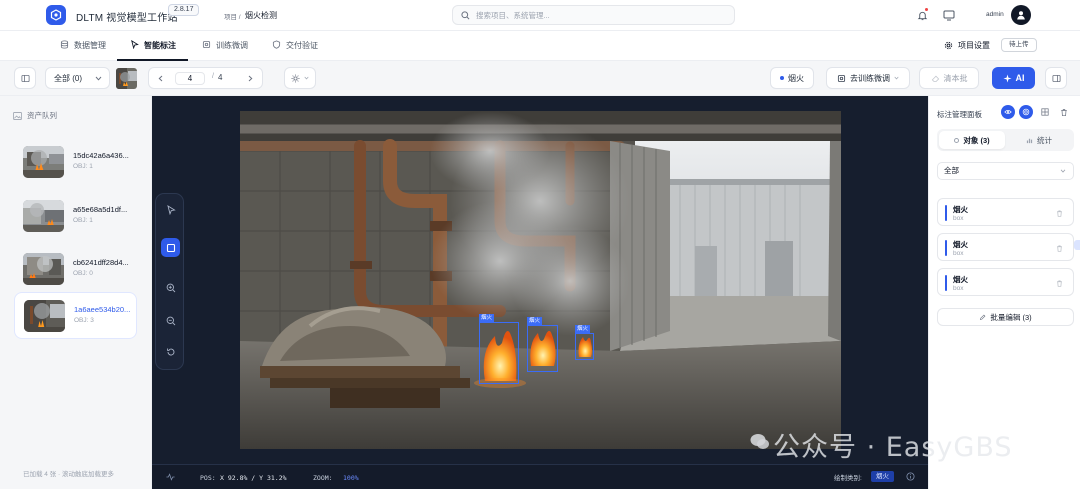  Describe the element at coordinates (83, 50) in the screenshot. I see `tab-data-management: 数据管理` at that location.